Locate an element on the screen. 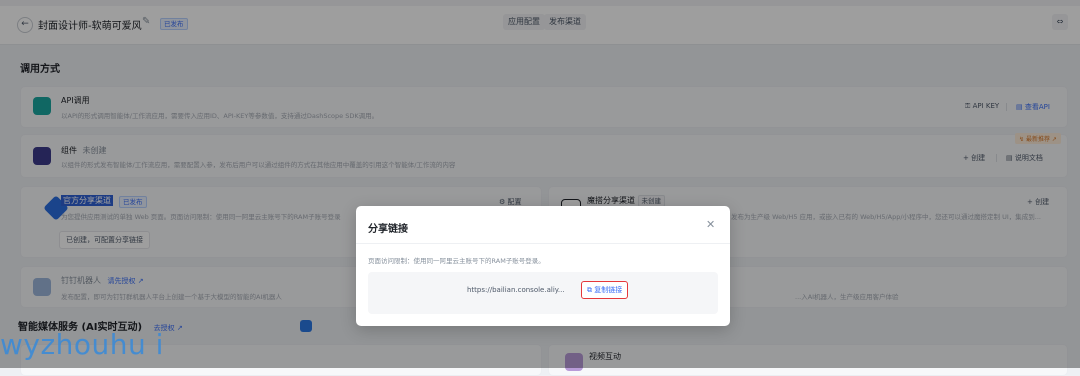 Image resolution: width=1080 pixels, height=376 pixels. copy-link-button: ⧉ 复制链接 is located at coordinates (605, 290).